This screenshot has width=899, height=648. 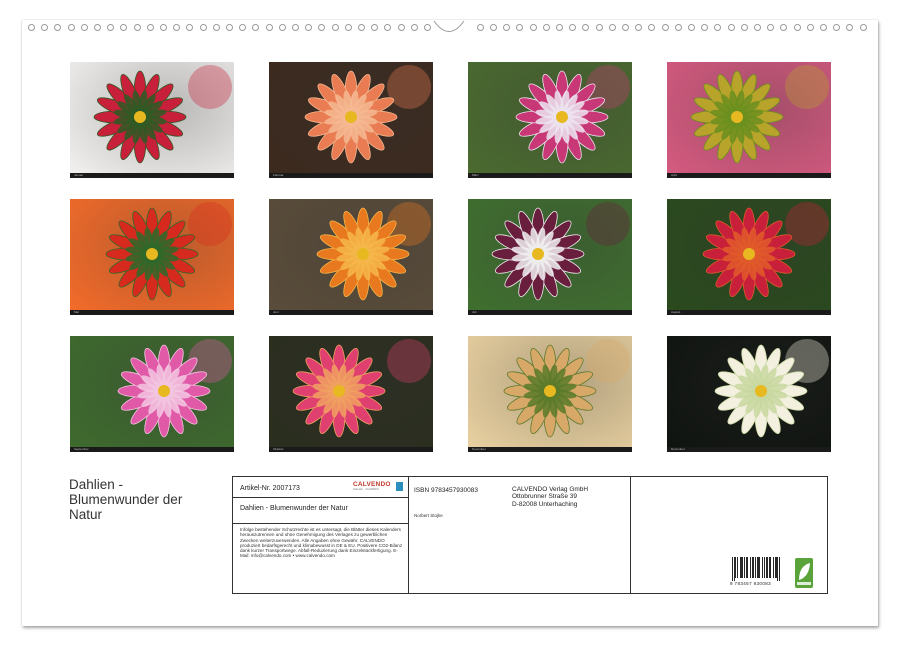 What do you see at coordinates (351, 175) in the screenshot?
I see `month-date-strip: Februar` at bounding box center [351, 175].